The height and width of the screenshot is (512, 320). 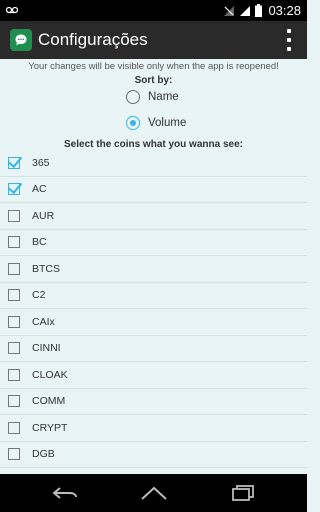 I want to click on chat-bubble-icon, so click(x=21, y=40).